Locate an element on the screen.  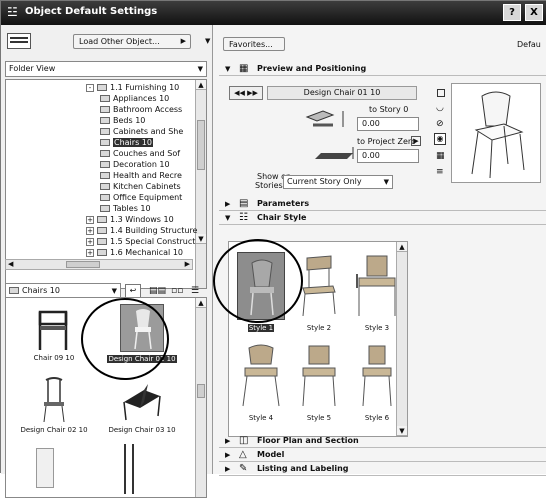
thumb-design-chair-03: Design Chair 03 10 is located at coordinates (142, 406).